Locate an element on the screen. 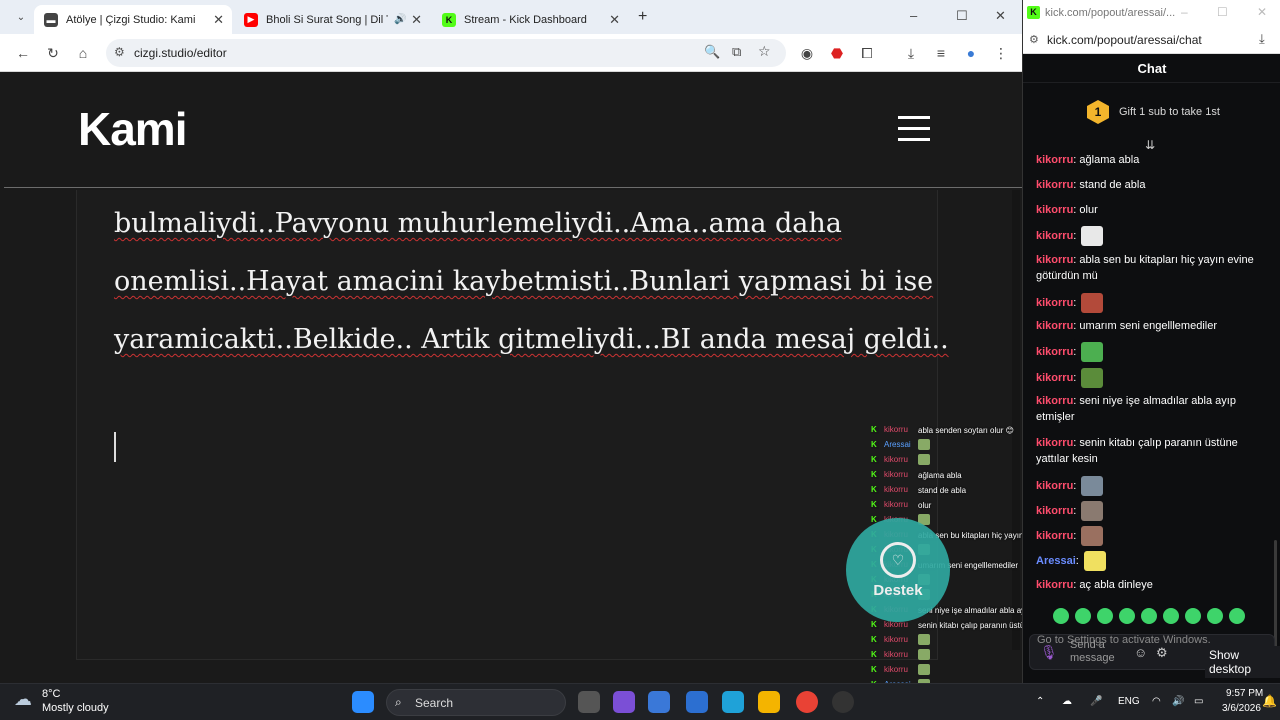 The width and height of the screenshot is (1280, 720). outlook-icon is located at coordinates (697, 702).